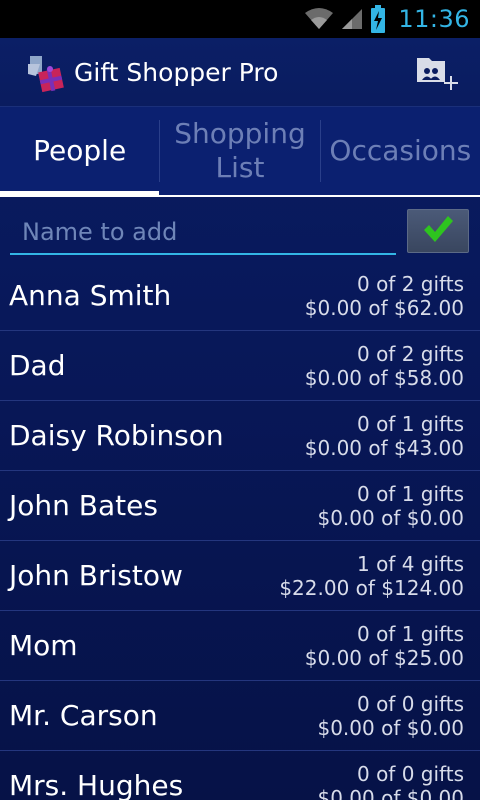 The height and width of the screenshot is (800, 480). What do you see at coordinates (203, 233) in the screenshot?
I see `name-to-add-input` at bounding box center [203, 233].